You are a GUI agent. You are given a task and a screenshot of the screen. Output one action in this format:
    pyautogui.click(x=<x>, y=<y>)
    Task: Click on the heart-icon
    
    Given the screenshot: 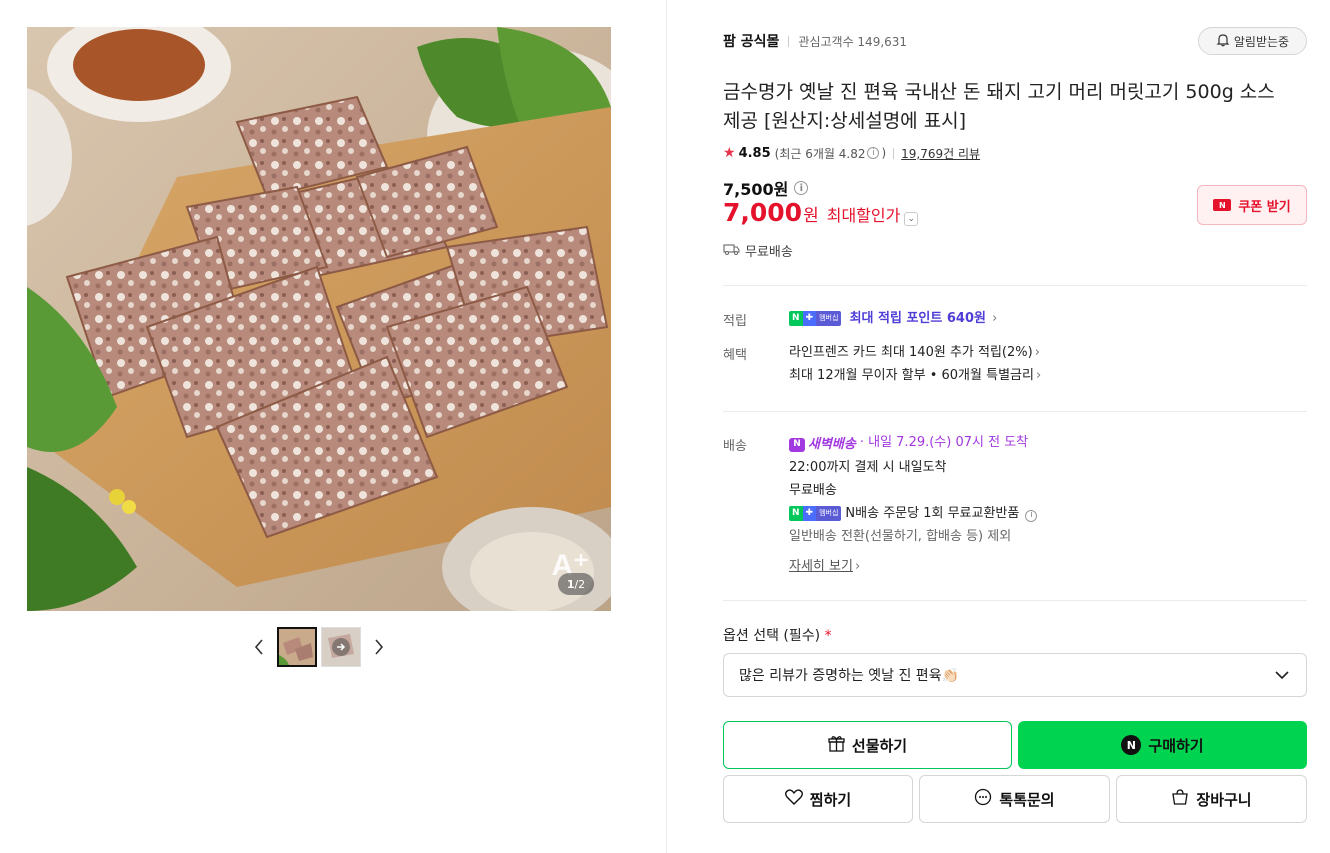 What is the action you would take?
    pyautogui.click(x=793, y=799)
    